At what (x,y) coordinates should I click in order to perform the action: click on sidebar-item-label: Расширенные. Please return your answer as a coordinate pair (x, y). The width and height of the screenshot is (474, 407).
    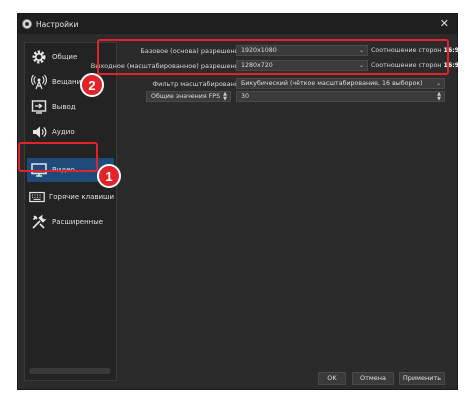
    Looking at the image, I should click on (78, 222).